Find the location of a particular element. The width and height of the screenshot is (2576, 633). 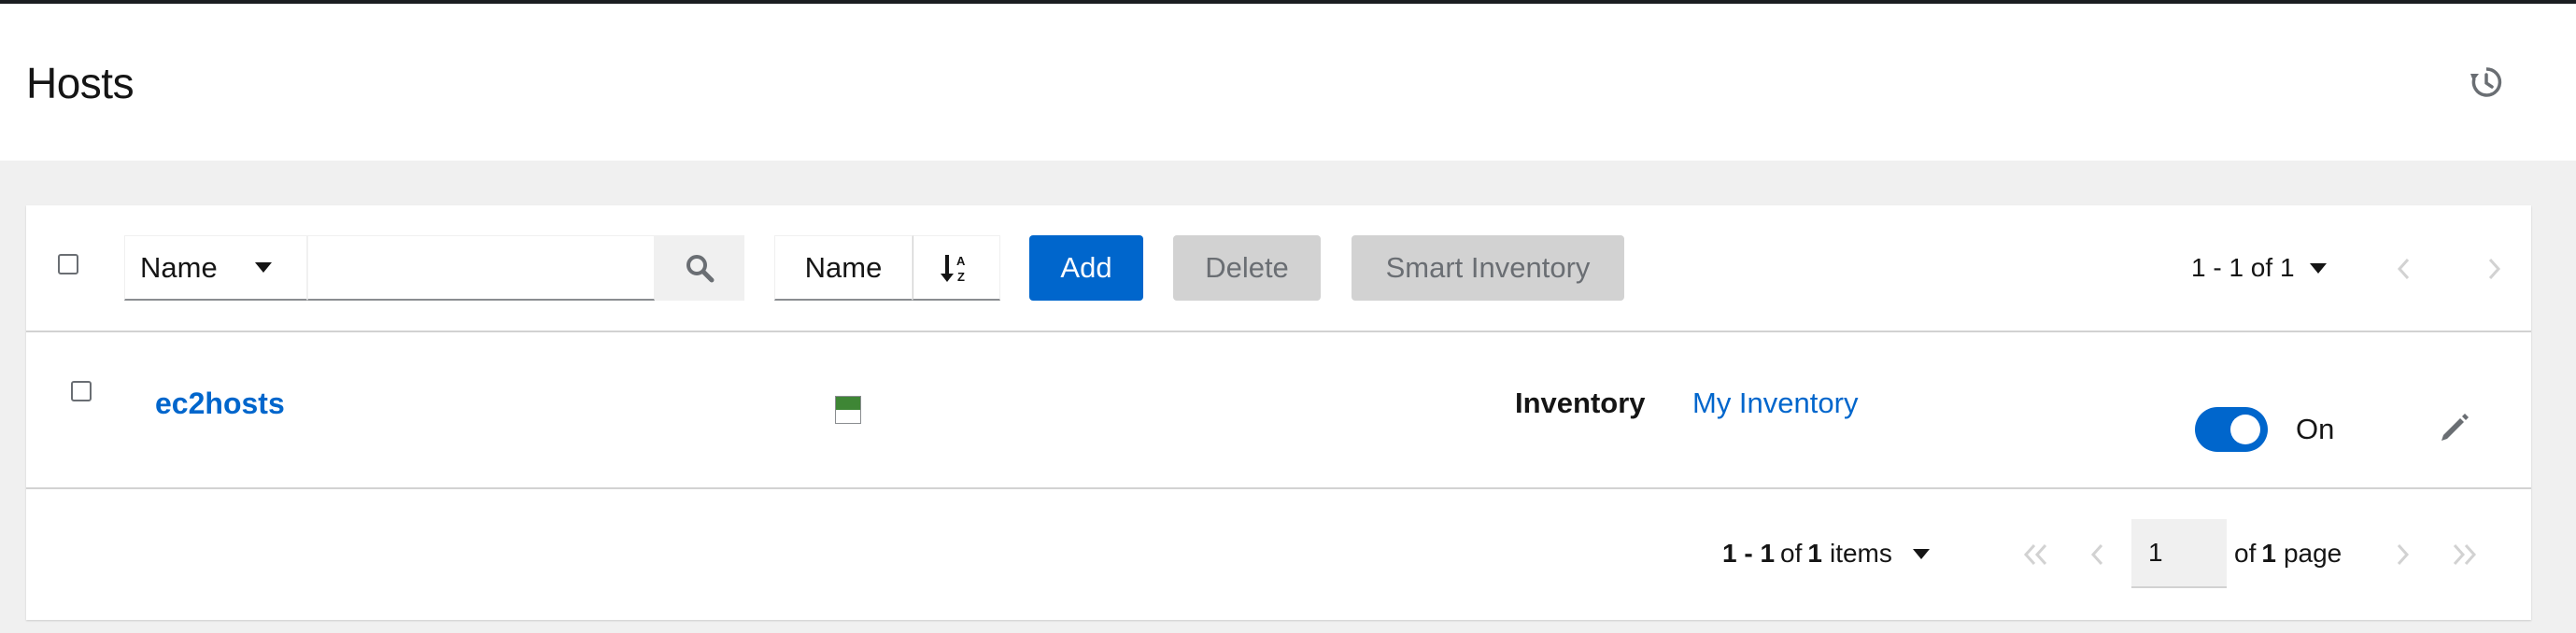

enabled-toggle is located at coordinates (2231, 429).